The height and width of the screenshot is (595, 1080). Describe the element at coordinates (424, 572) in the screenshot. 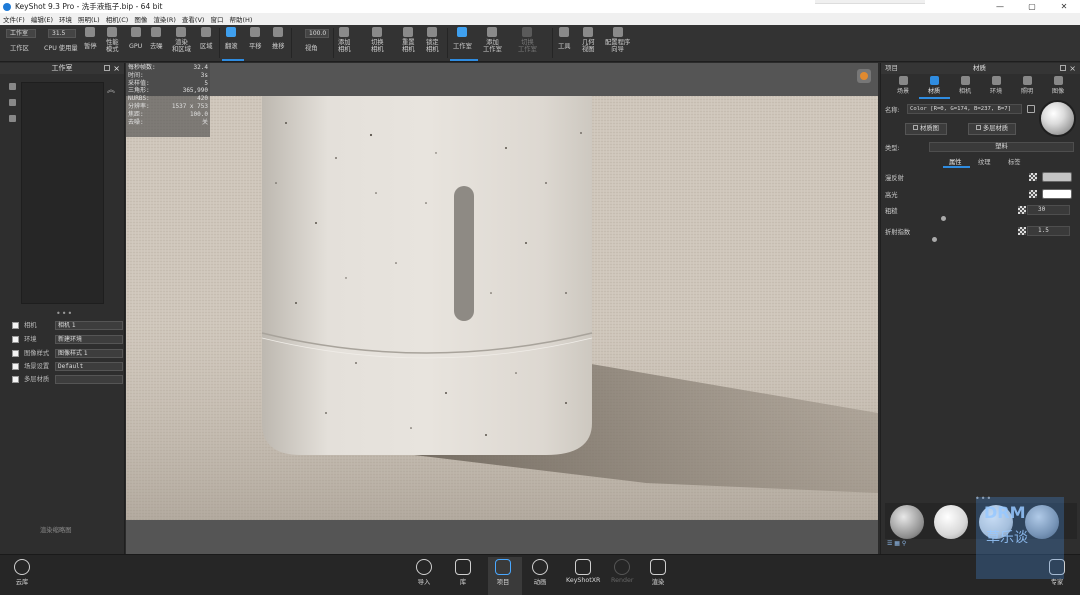

I see `import-button: 导入` at that location.